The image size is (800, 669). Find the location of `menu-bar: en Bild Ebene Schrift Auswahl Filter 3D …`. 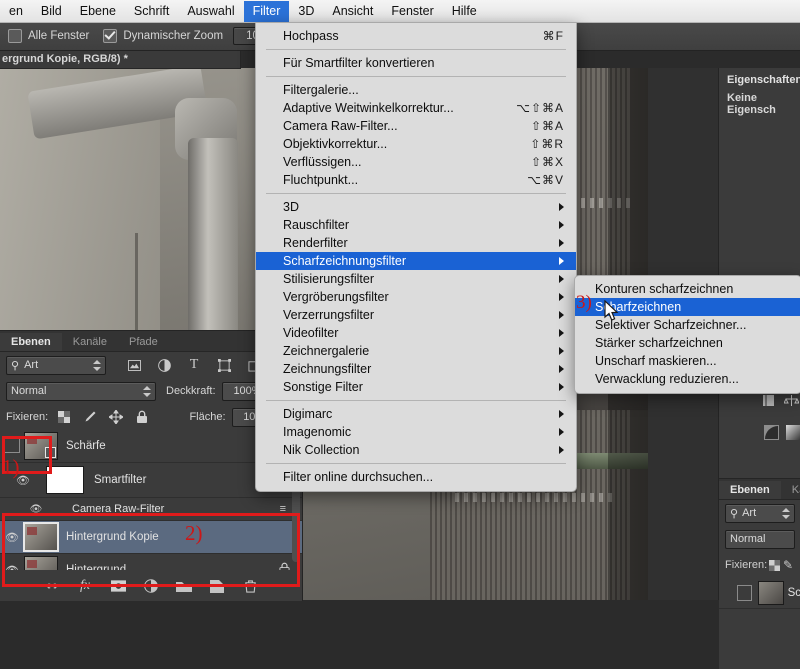

menu-bar: en Bild Ebene Schrift Auswahl Filter 3D … is located at coordinates (400, 11).